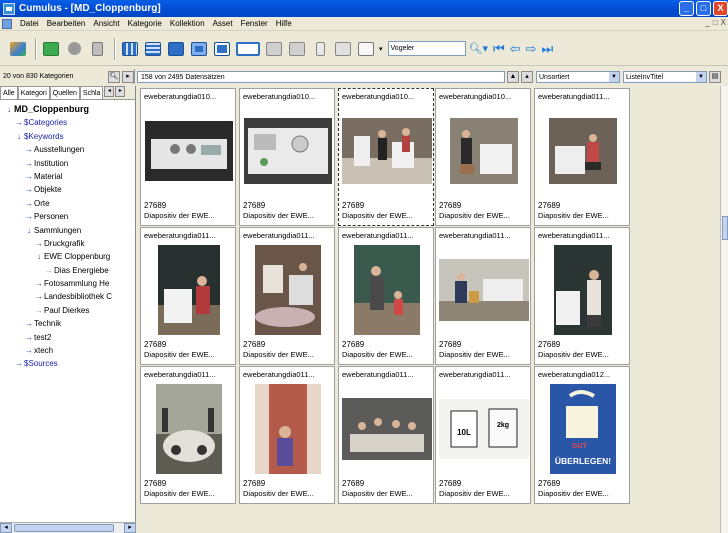  What do you see at coordinates (707, 22) in the screenshot?
I see `mdi-minimize-button: _` at bounding box center [707, 22].